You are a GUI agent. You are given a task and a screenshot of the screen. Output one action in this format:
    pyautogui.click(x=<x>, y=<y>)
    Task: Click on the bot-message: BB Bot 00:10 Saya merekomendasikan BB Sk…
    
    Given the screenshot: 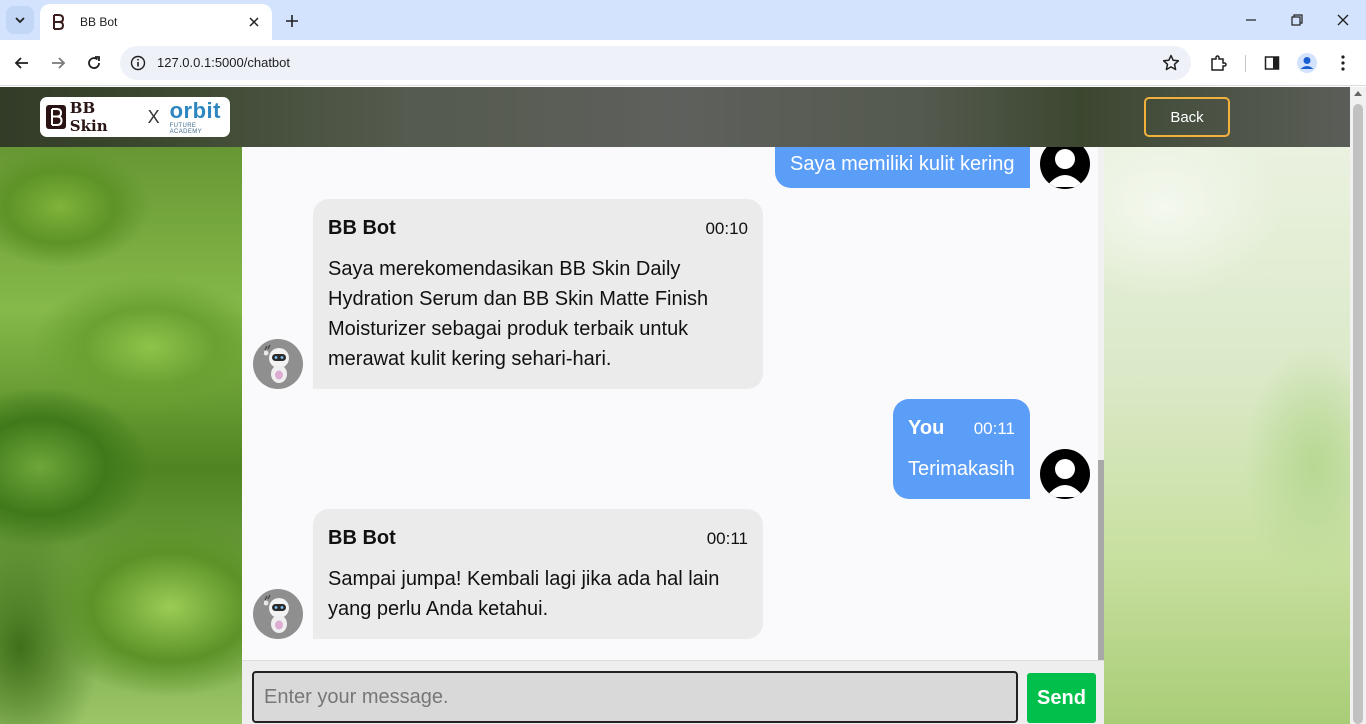 What is the action you would take?
    pyautogui.click(x=538, y=294)
    